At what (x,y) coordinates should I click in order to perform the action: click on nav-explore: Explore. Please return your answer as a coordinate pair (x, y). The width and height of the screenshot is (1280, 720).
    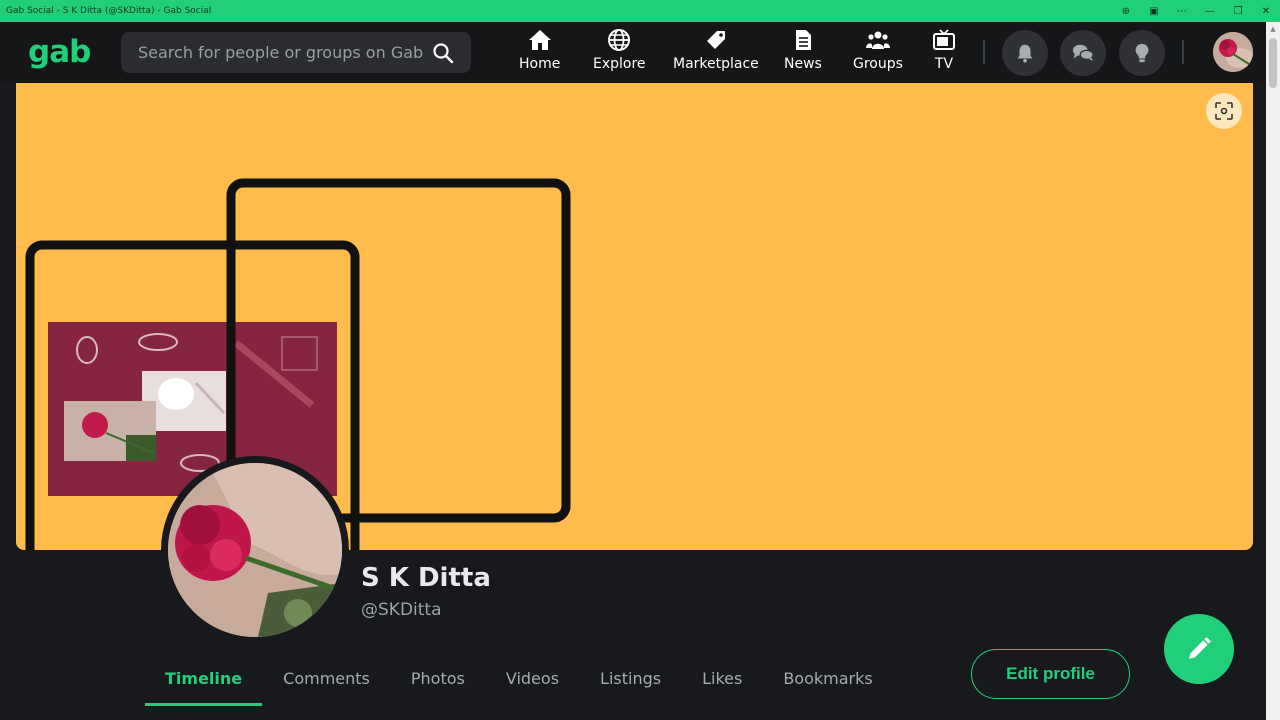
    Looking at the image, I should click on (619, 53).